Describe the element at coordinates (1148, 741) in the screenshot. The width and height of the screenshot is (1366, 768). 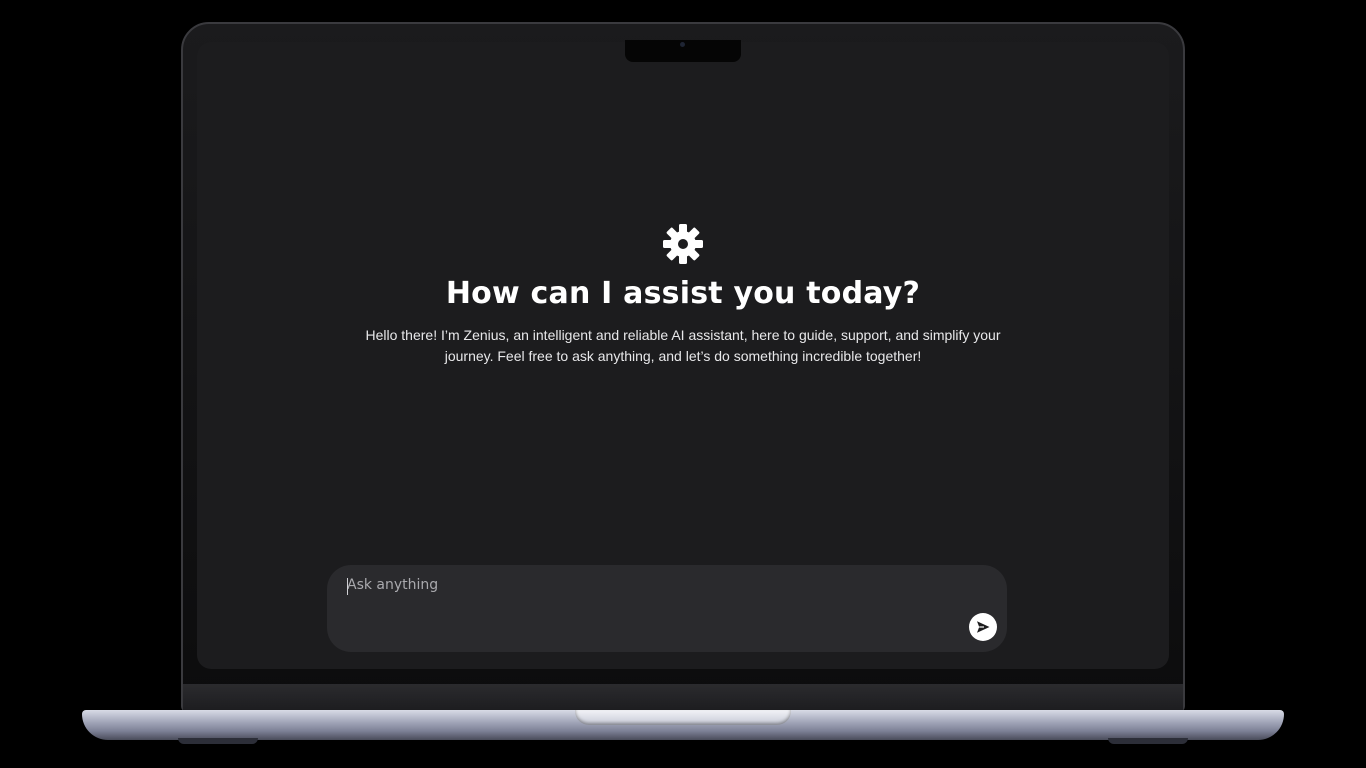
I see `laptop-foot-right` at that location.